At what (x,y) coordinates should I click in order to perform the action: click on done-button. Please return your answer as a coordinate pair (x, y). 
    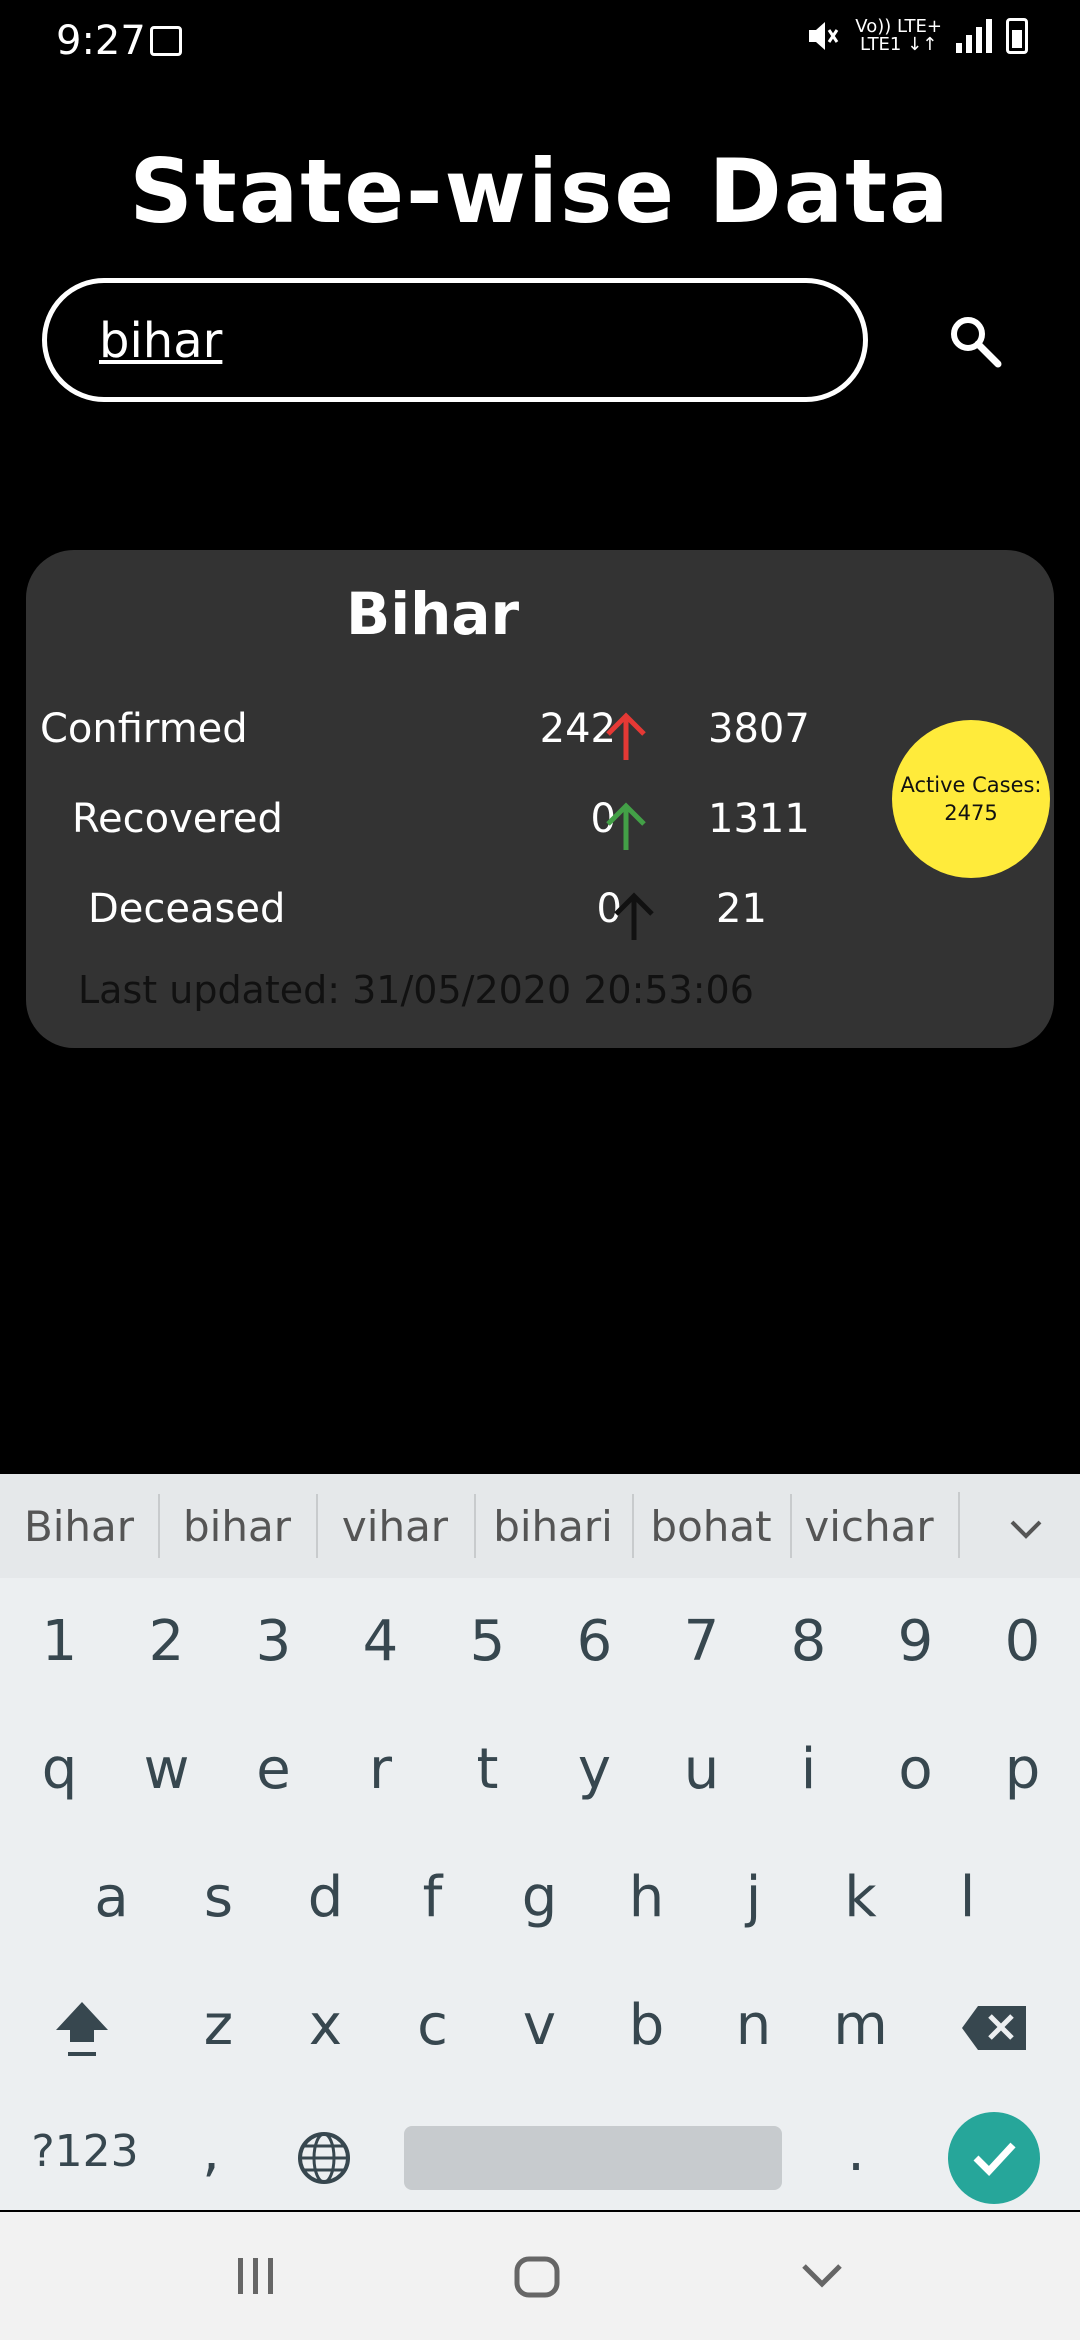
    Looking at the image, I should click on (994, 2158).